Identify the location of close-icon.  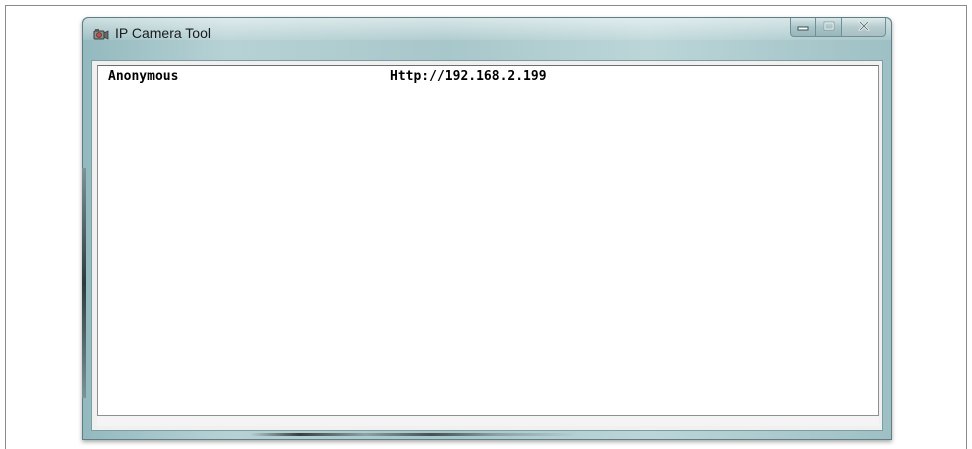
(864, 27).